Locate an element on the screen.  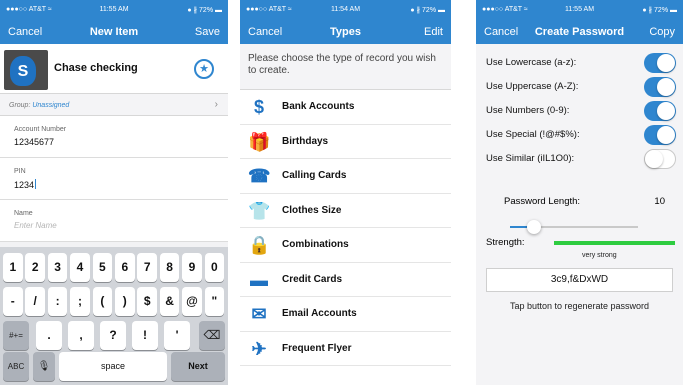
abc-key: ABC is located at coordinates (16, 366).